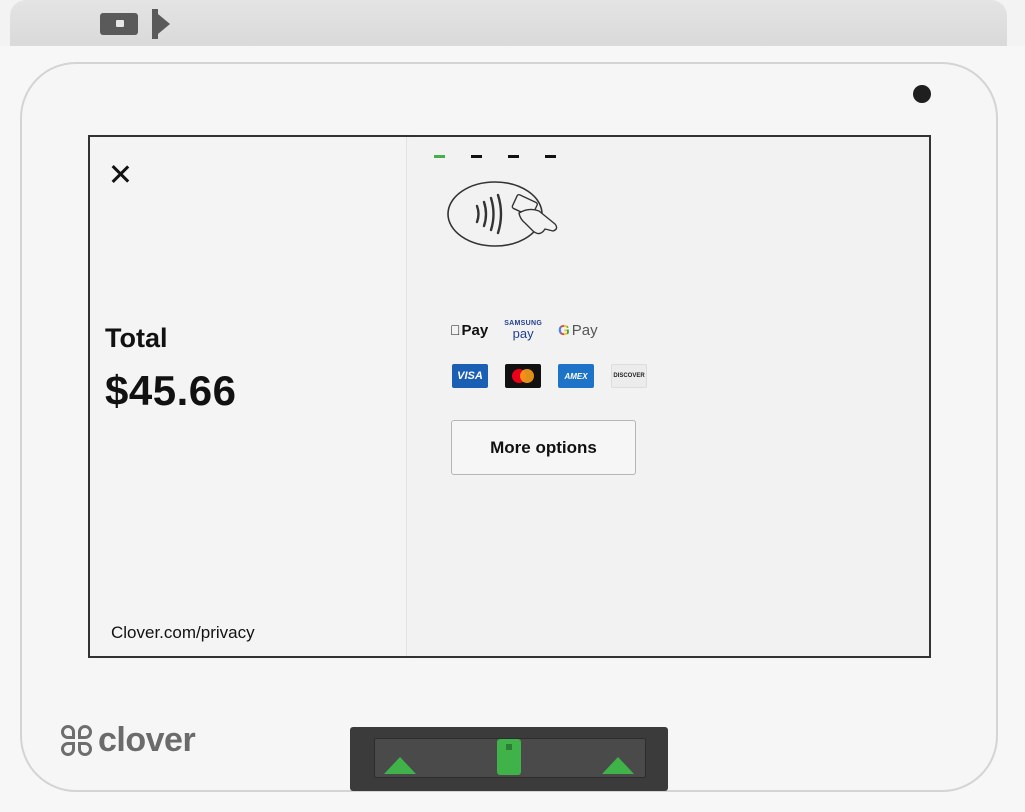 Image resolution: width=1025 pixels, height=812 pixels. What do you see at coordinates (136, 338) in the screenshot?
I see `total-label: Total` at bounding box center [136, 338].